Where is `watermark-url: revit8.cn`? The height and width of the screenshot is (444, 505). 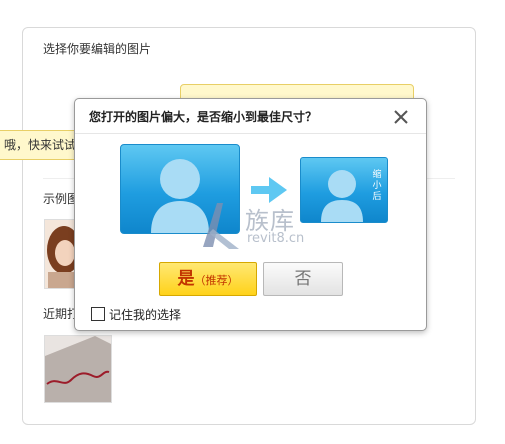 watermark-url: revit8.cn is located at coordinates (276, 238).